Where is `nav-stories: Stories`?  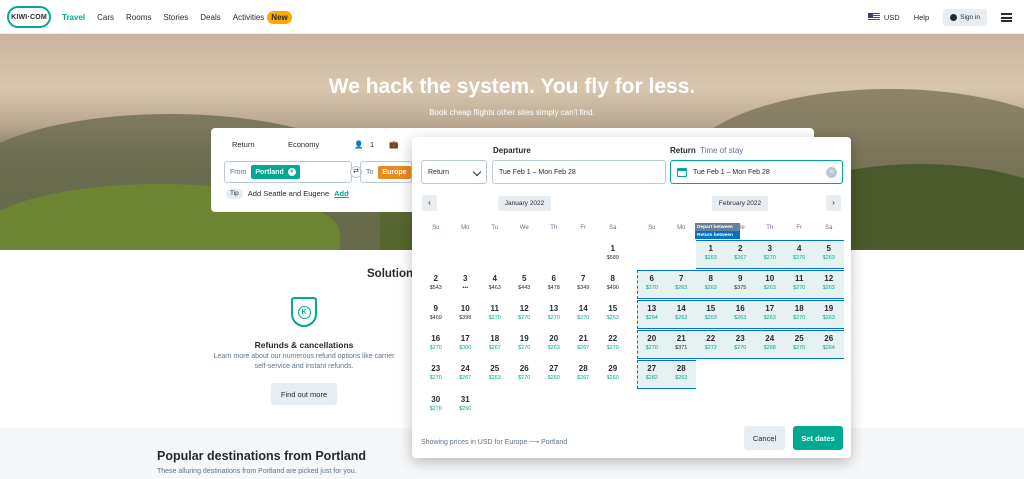 nav-stories: Stories is located at coordinates (175, 17).